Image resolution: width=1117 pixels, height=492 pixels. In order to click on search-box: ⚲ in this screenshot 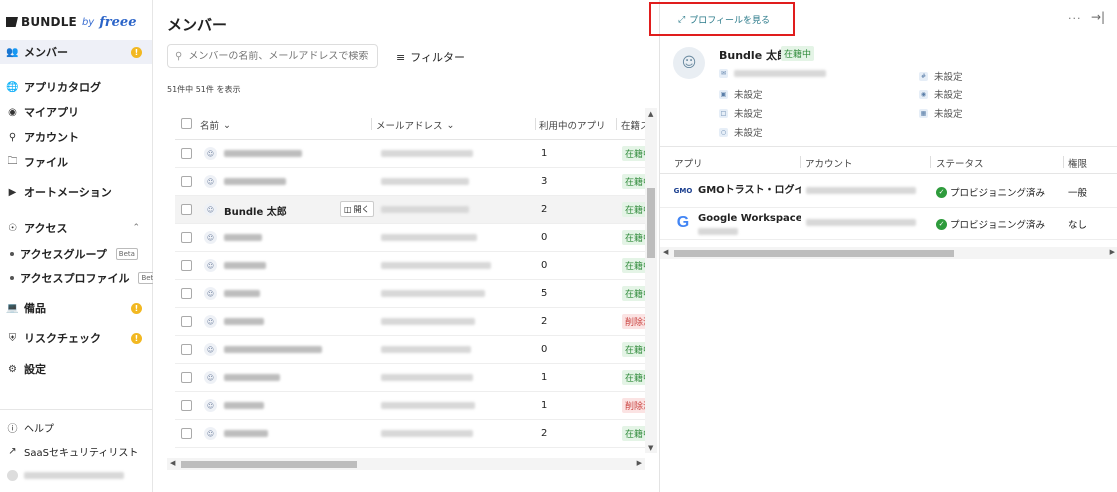, I will do `click(272, 56)`.